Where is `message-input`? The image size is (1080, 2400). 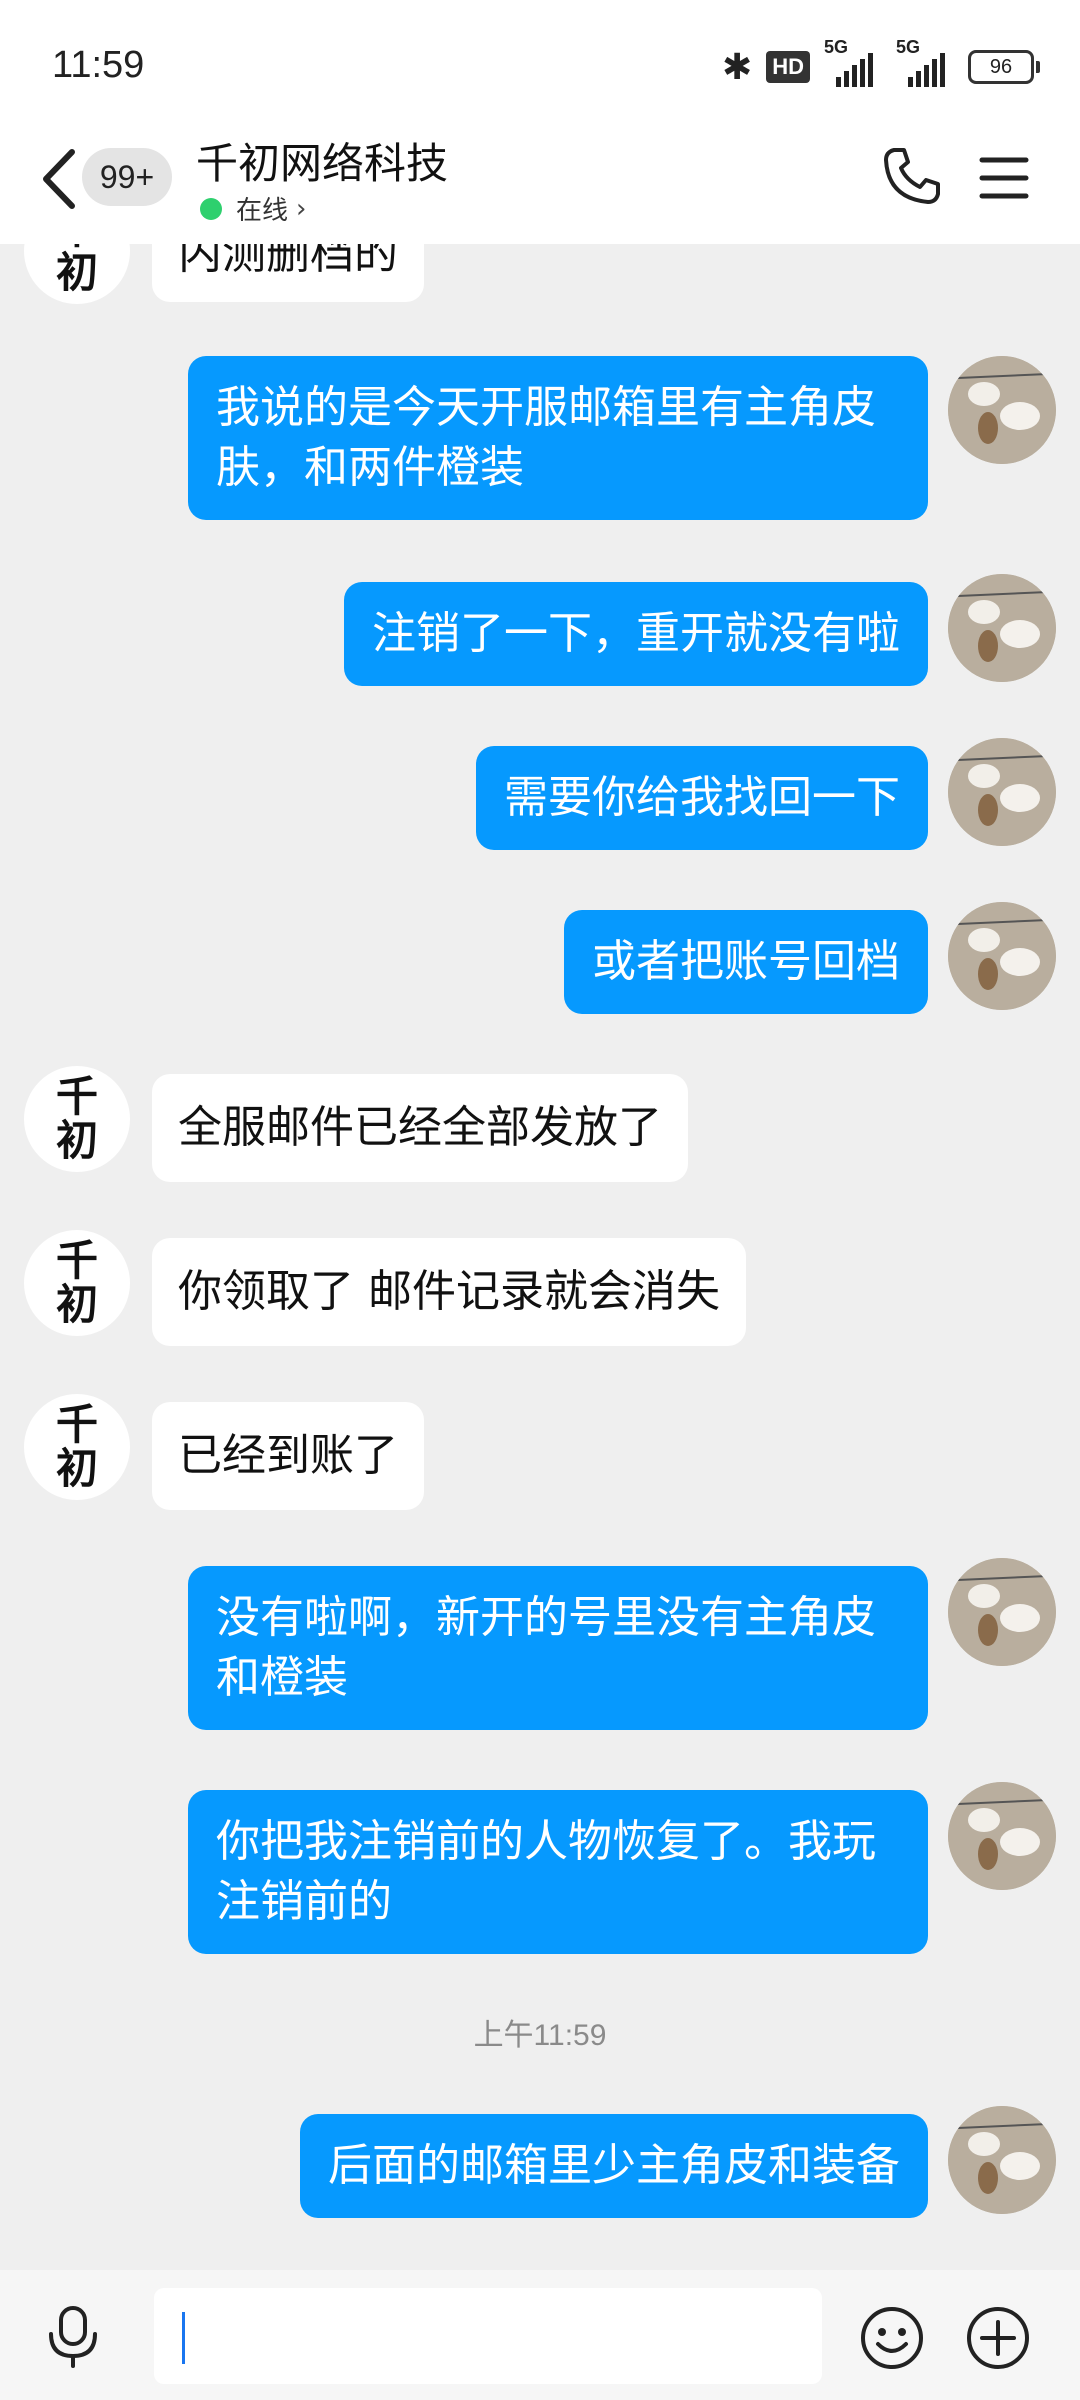
message-input is located at coordinates (488, 2336).